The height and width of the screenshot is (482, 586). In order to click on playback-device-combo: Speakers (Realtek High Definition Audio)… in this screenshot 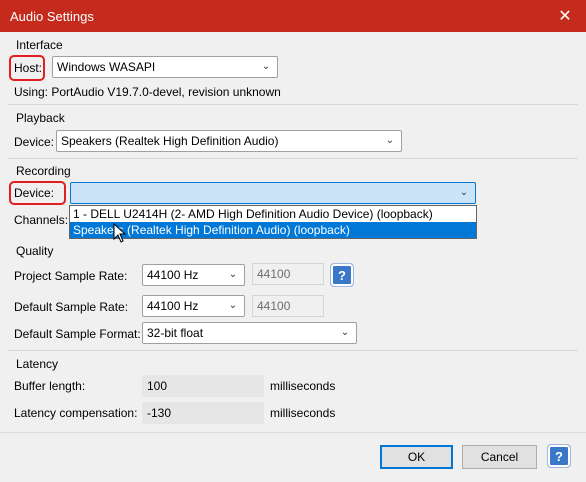, I will do `click(229, 141)`.